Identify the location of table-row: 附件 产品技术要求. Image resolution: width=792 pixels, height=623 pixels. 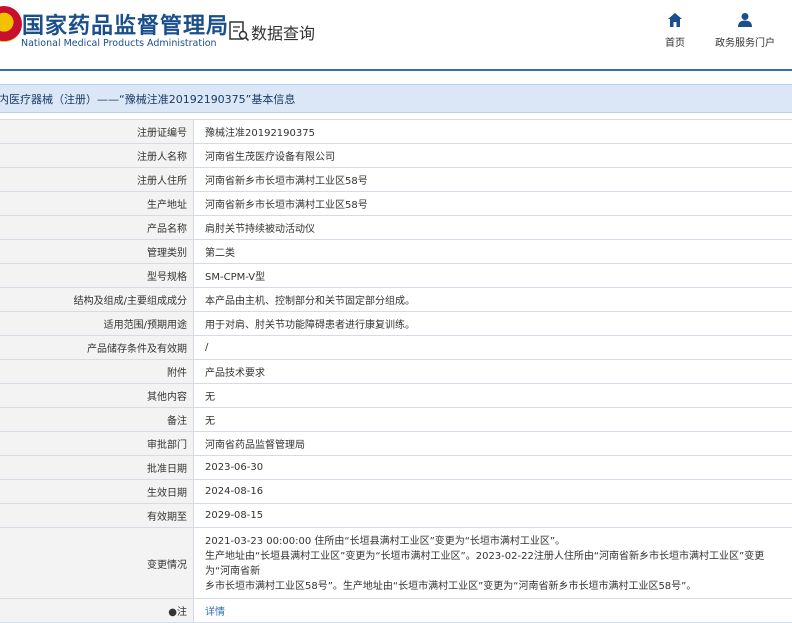
(396, 372).